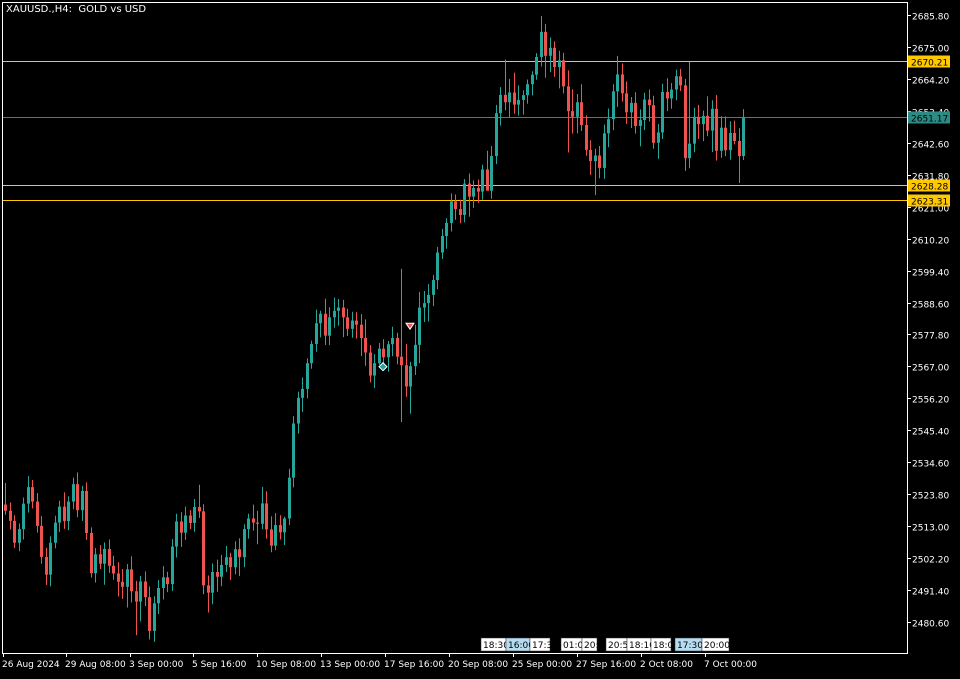  What do you see at coordinates (717, 646) in the screenshot?
I see `event-label-text: 20:00` at bounding box center [717, 646].